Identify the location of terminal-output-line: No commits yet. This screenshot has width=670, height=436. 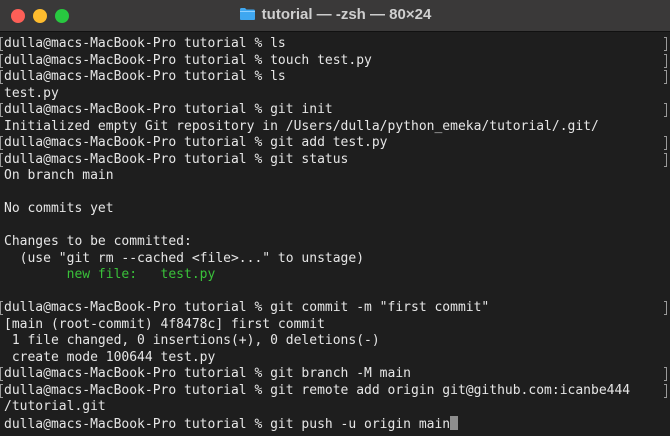
(59, 208).